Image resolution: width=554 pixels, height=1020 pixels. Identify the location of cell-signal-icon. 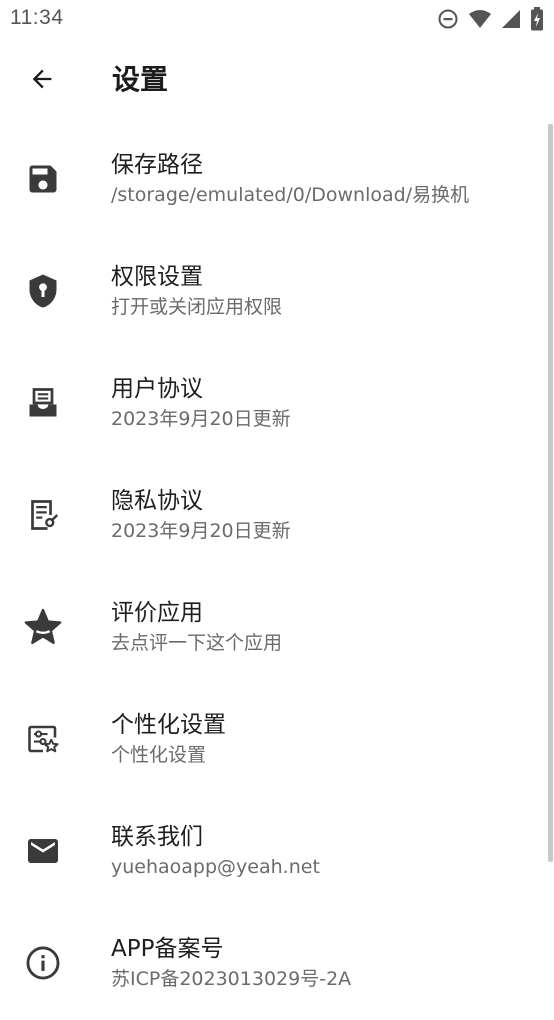
(511, 21).